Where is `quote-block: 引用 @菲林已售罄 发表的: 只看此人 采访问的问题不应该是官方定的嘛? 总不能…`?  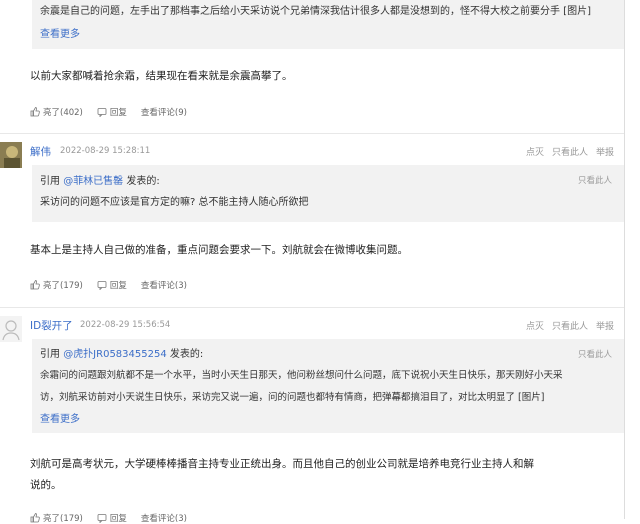
quote-block: 引用 @菲林已售罄 发表的: 只看此人 采访问的问题不应该是官方定的嘛? 总不能… is located at coordinates (328, 193).